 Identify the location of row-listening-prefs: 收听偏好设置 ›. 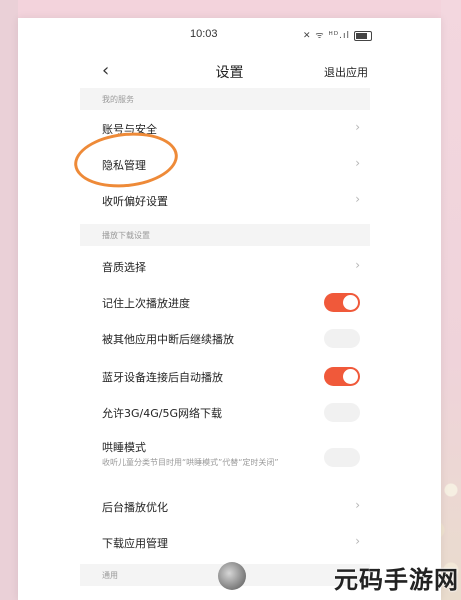
(225, 200).